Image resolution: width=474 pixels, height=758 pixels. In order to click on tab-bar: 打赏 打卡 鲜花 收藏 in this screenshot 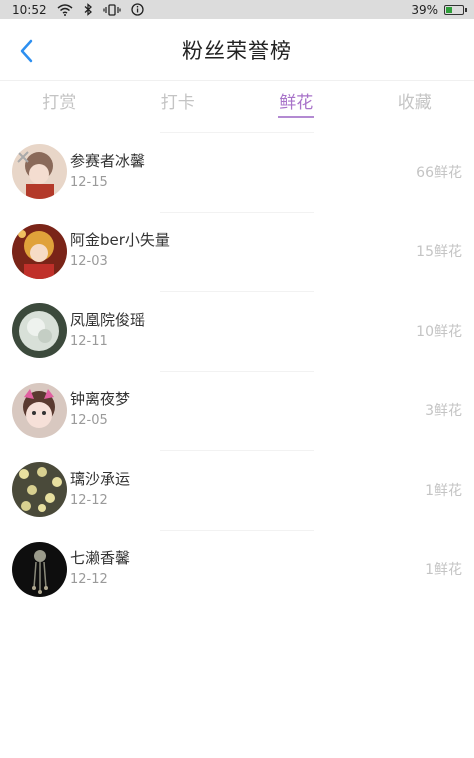, I will do `click(237, 101)`.